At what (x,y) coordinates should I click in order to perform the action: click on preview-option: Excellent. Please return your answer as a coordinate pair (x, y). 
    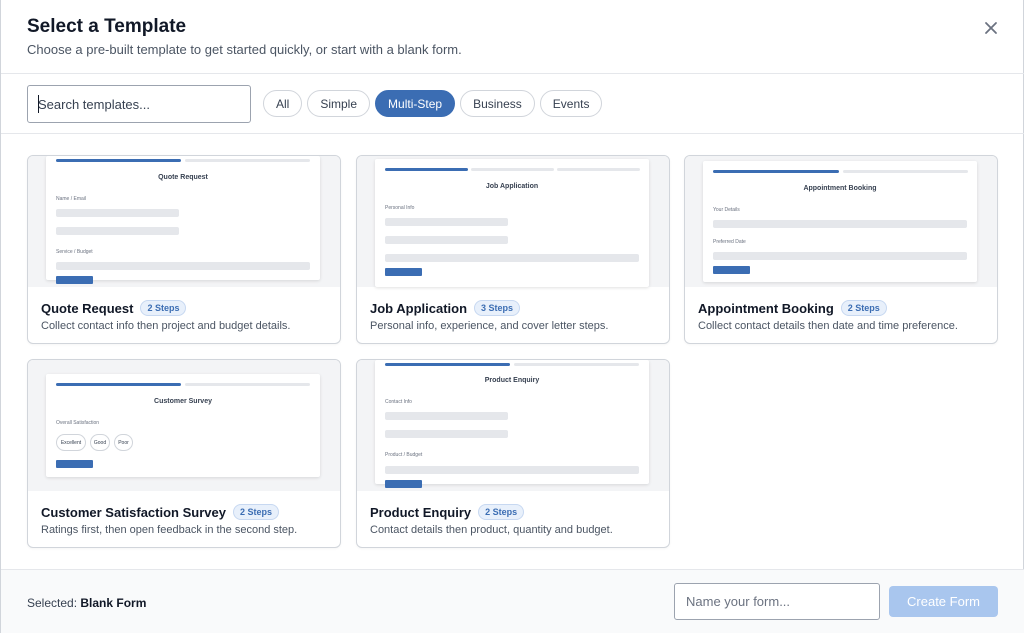
    Looking at the image, I should click on (71, 442).